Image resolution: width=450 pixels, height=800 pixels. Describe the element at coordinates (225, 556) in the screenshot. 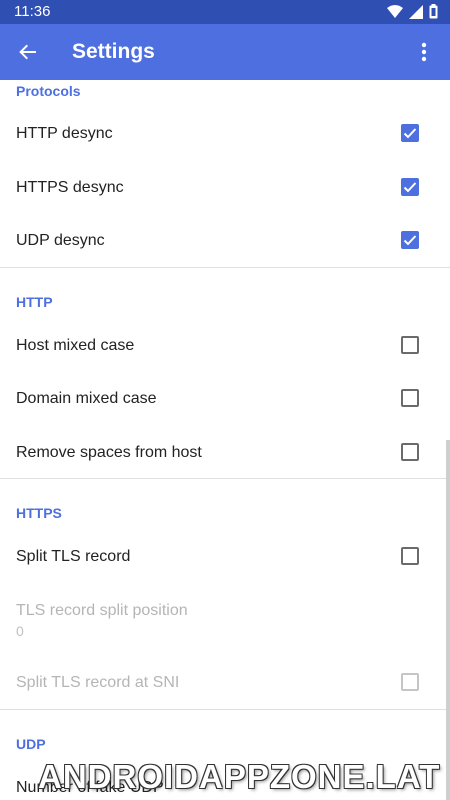

I see `pref-split-tls-record: Split TLS record` at that location.